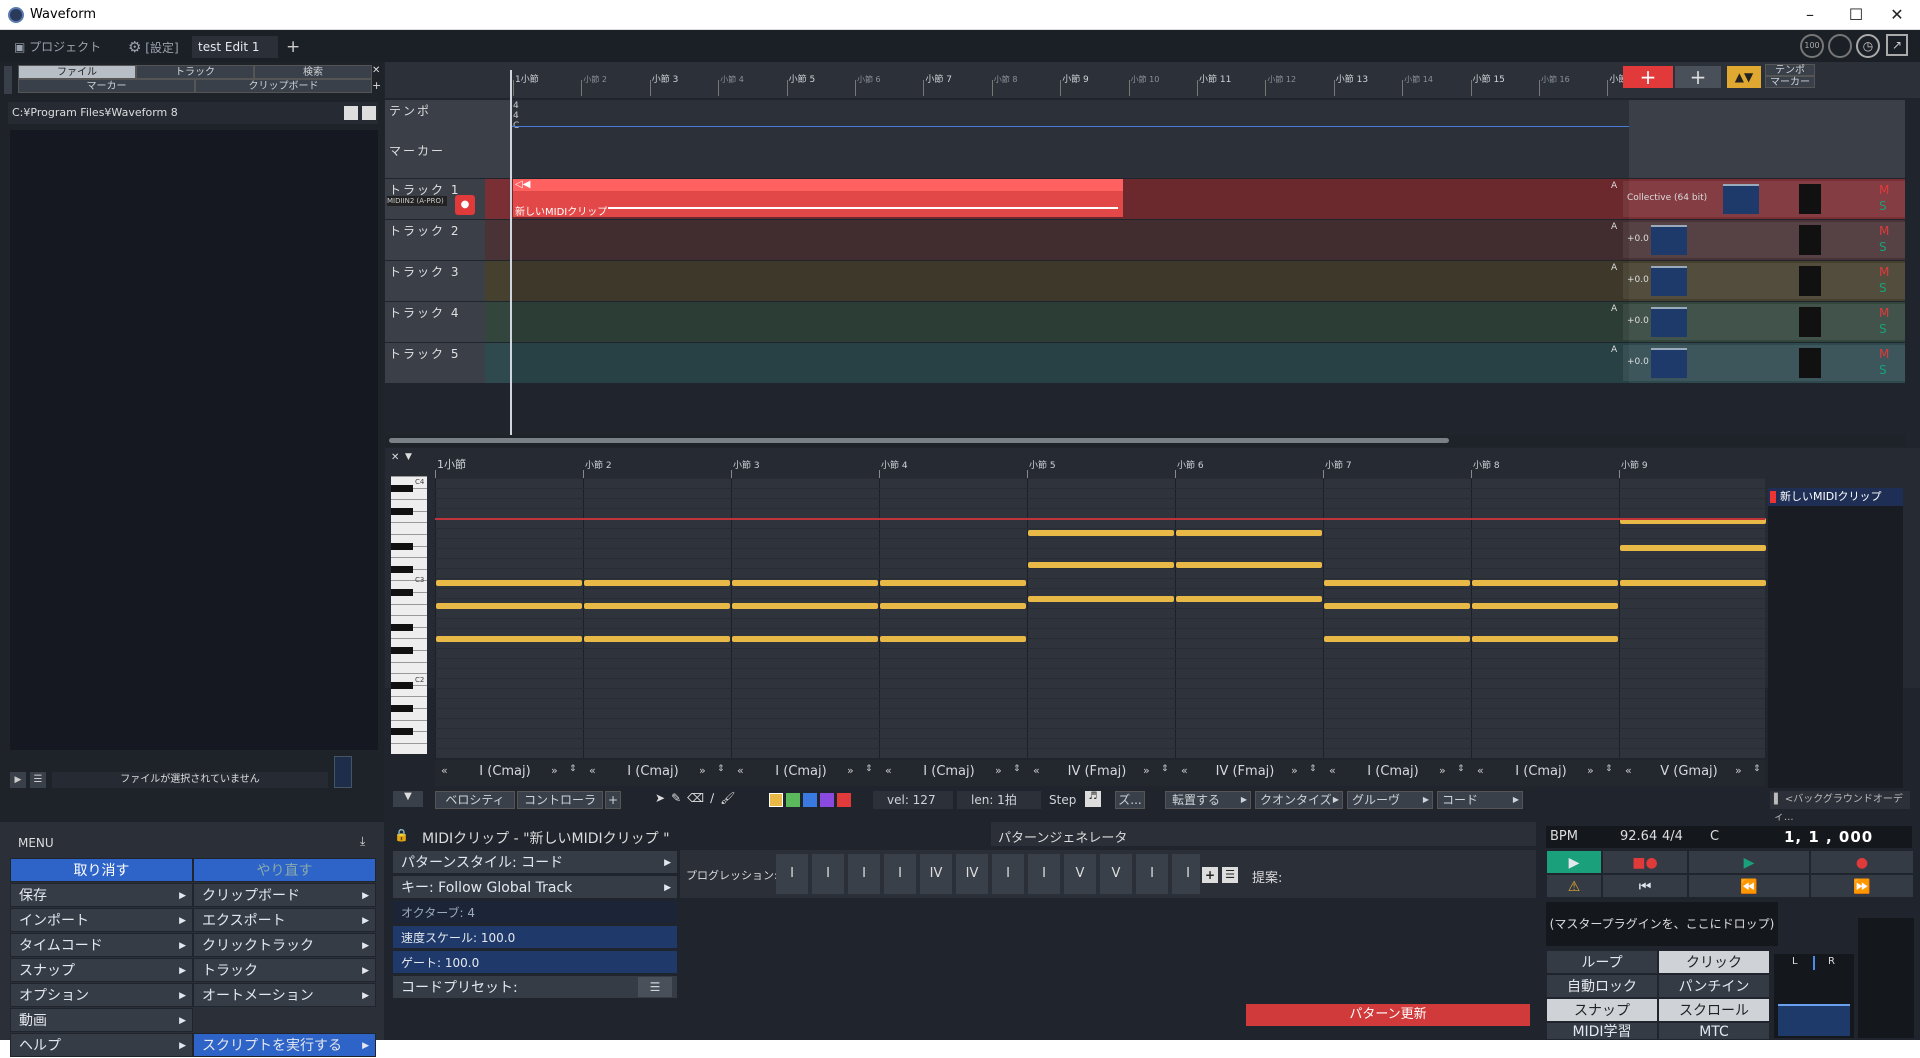  What do you see at coordinates (18, 780) in the screenshot?
I see `play-preview-icon: ▶` at bounding box center [18, 780].